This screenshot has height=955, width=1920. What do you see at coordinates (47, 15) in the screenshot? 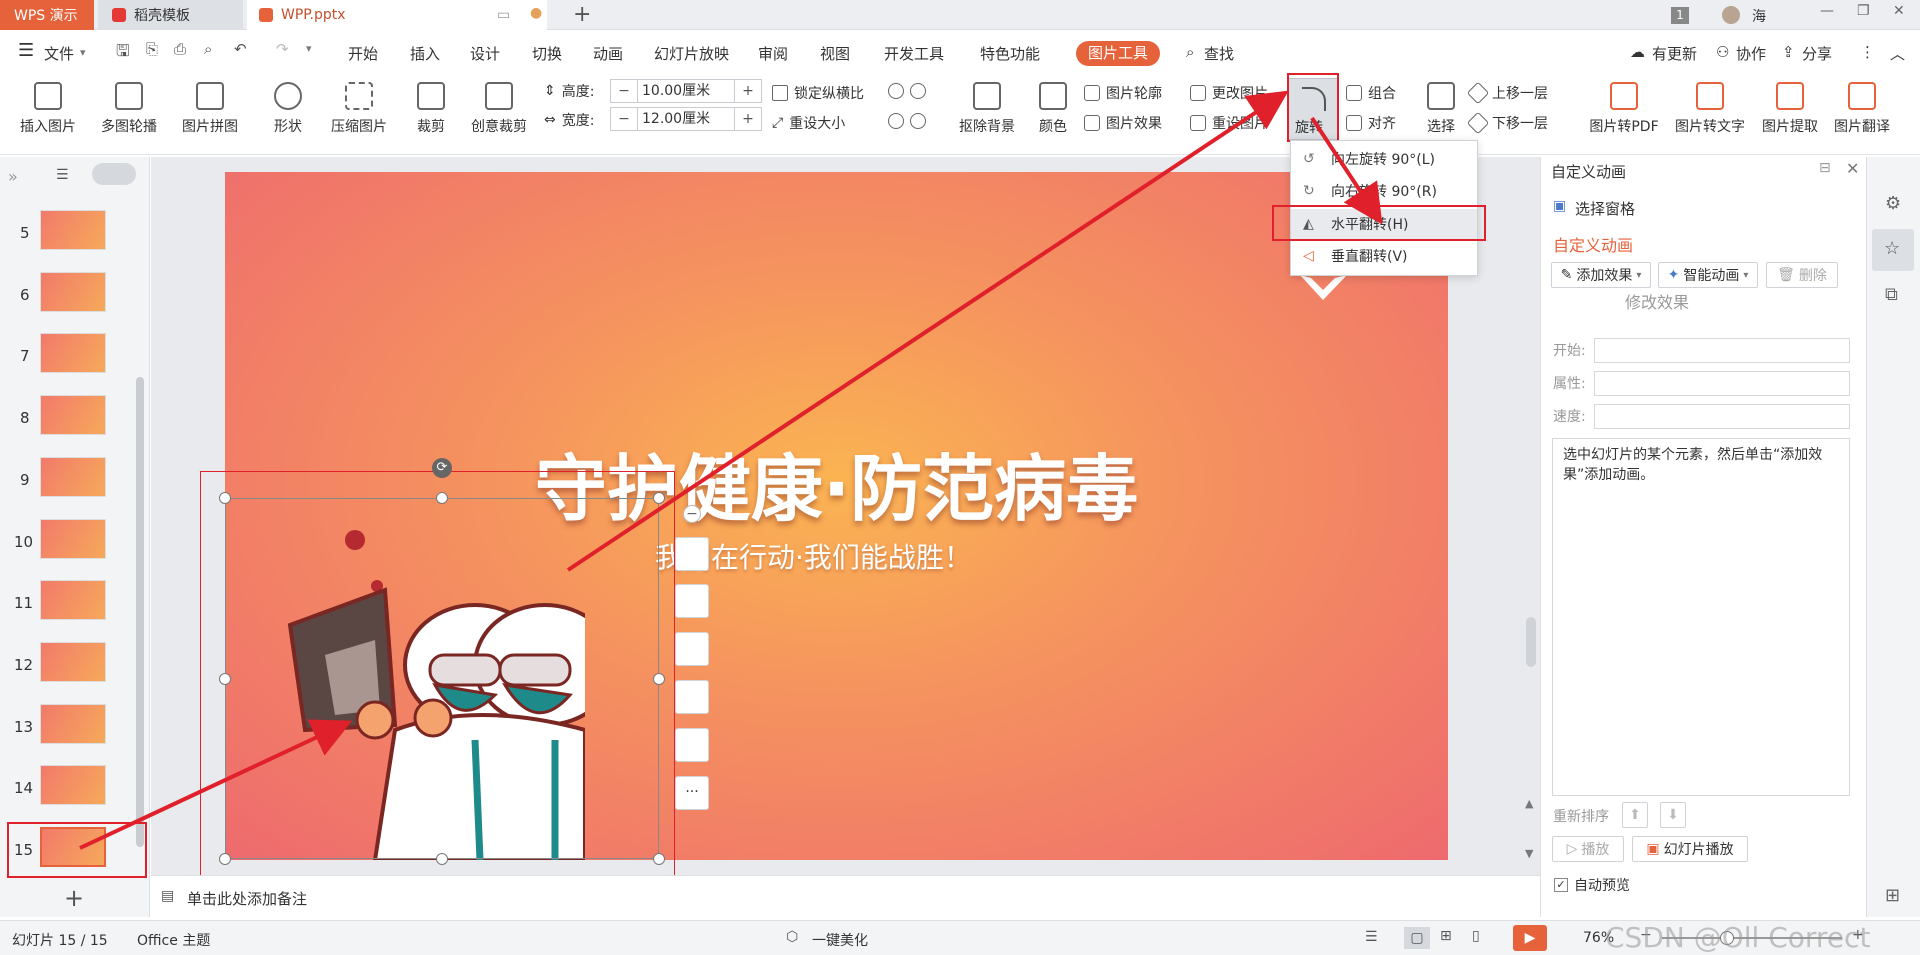
I see `tab-wps: WPS 演示` at bounding box center [47, 15].